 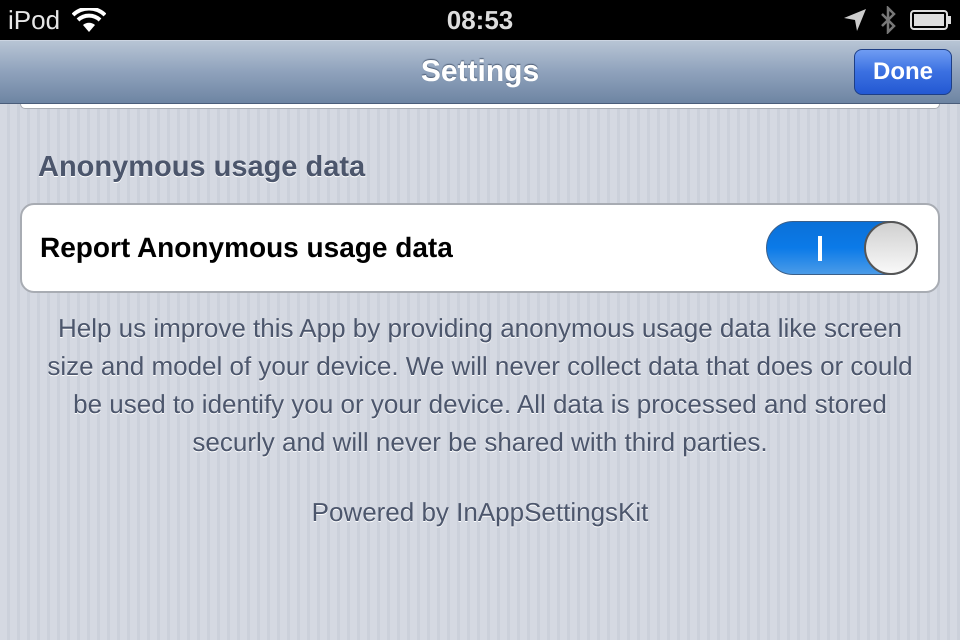 What do you see at coordinates (480, 72) in the screenshot?
I see `nav-title: Settings` at bounding box center [480, 72].